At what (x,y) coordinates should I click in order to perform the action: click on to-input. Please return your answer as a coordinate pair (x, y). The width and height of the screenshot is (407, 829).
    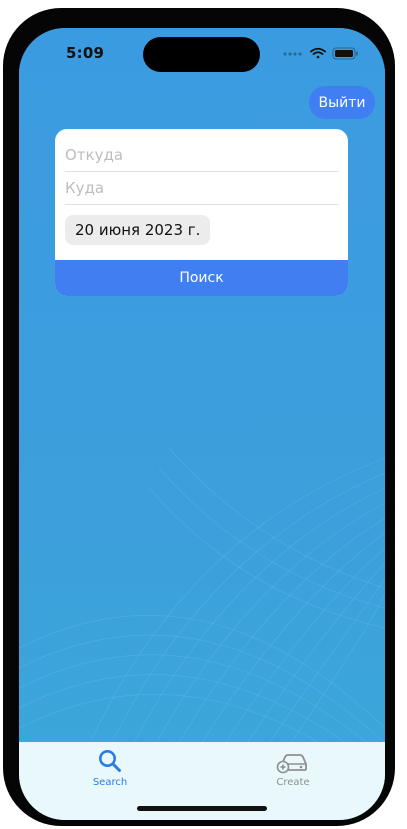
    Looking at the image, I should click on (202, 188).